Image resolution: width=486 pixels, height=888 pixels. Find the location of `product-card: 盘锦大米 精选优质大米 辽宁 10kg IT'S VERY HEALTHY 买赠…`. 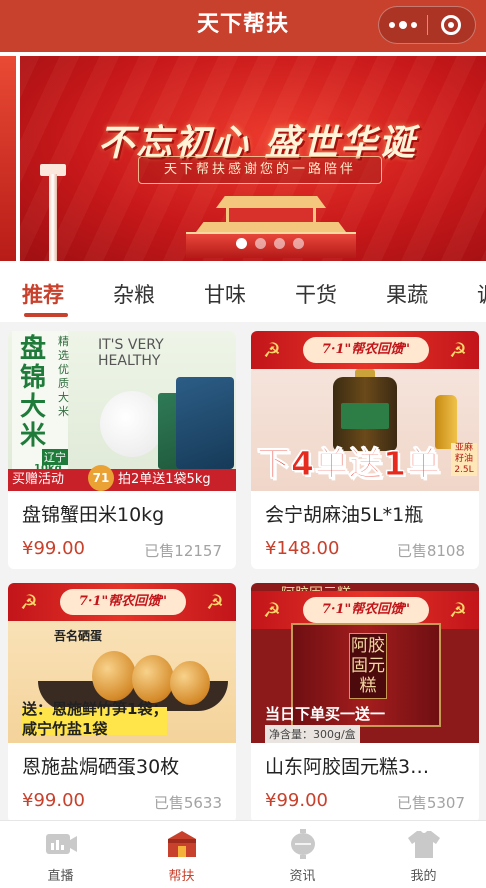

product-card: 盘锦大米 精选优质大米 辽宁 10kg IT'S VERY HEALTHY 买赠… is located at coordinates (122, 450).